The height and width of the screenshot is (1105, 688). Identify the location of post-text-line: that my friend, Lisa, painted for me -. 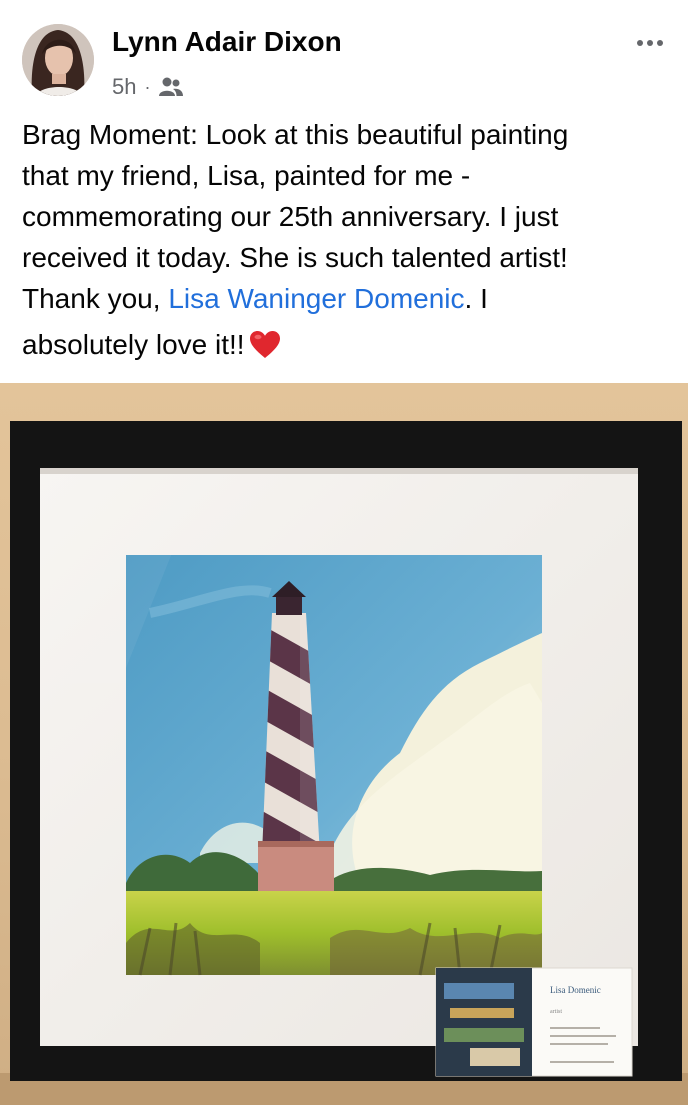
(246, 175).